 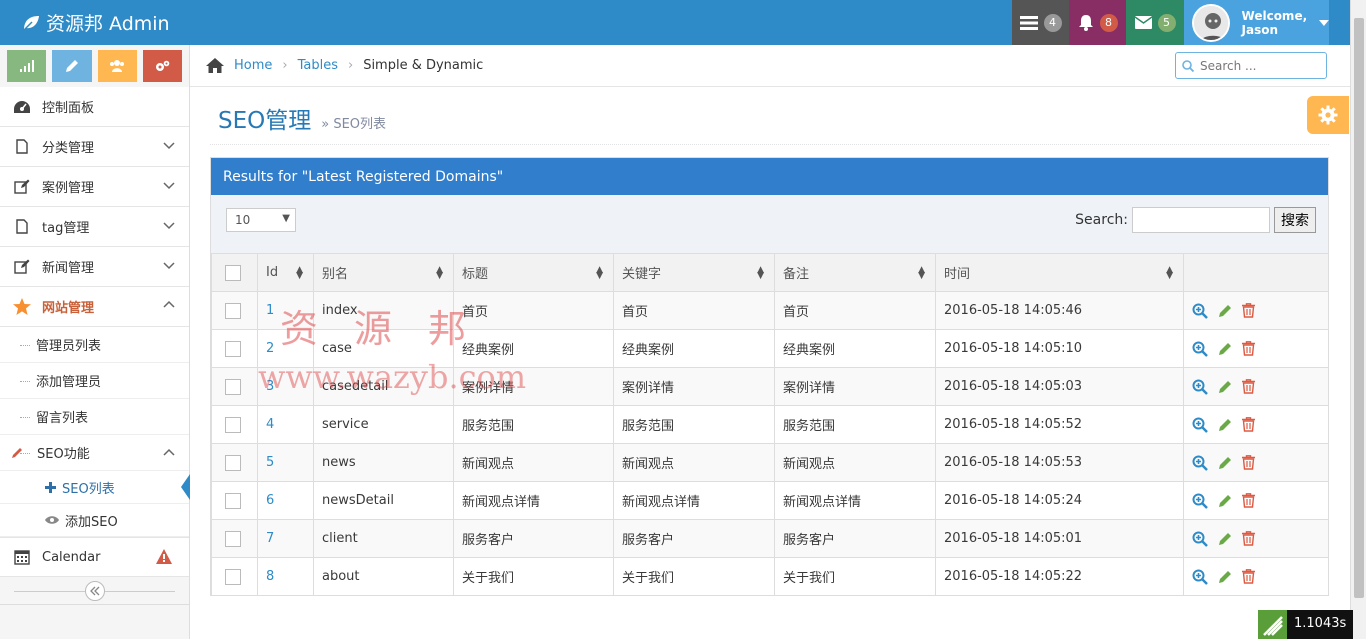 What do you see at coordinates (270, 538) in the screenshot?
I see `cell-id-text: 7` at bounding box center [270, 538].